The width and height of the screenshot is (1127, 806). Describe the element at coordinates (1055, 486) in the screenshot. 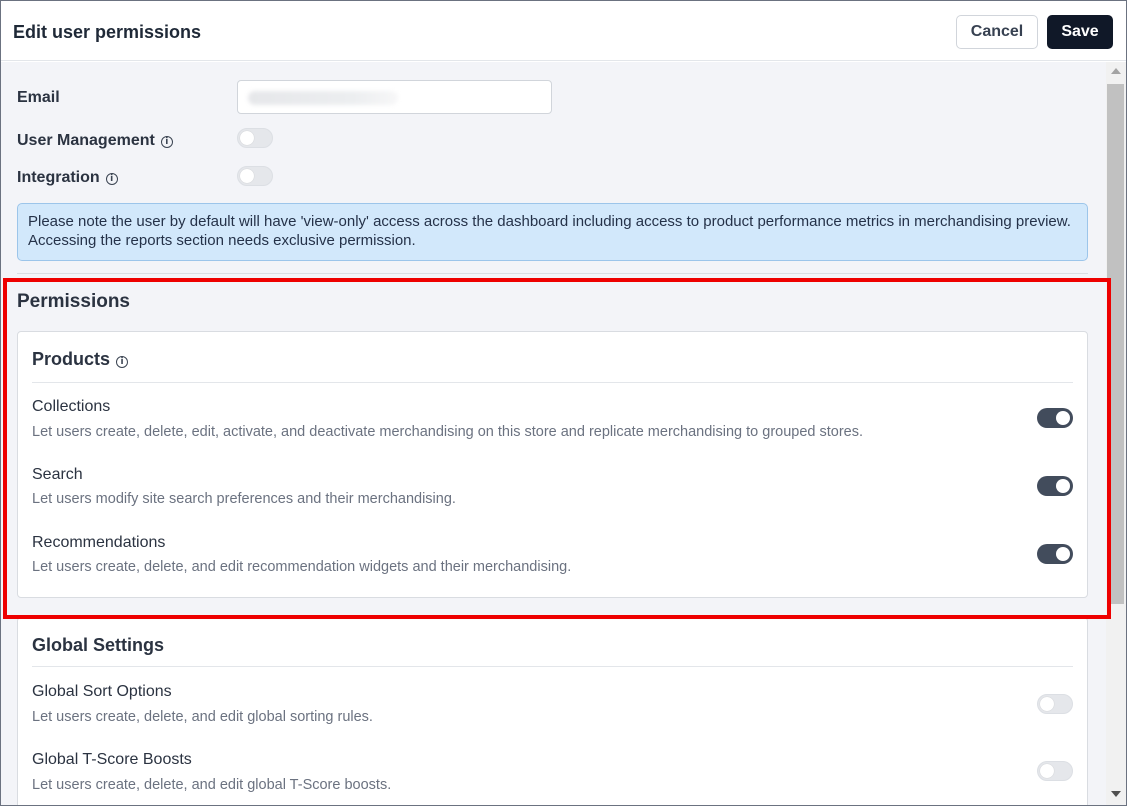

I see `search-toggle` at that location.